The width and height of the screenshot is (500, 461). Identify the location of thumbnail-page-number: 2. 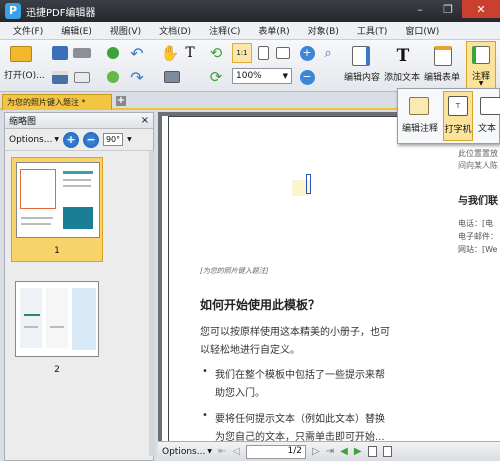
(57, 370).